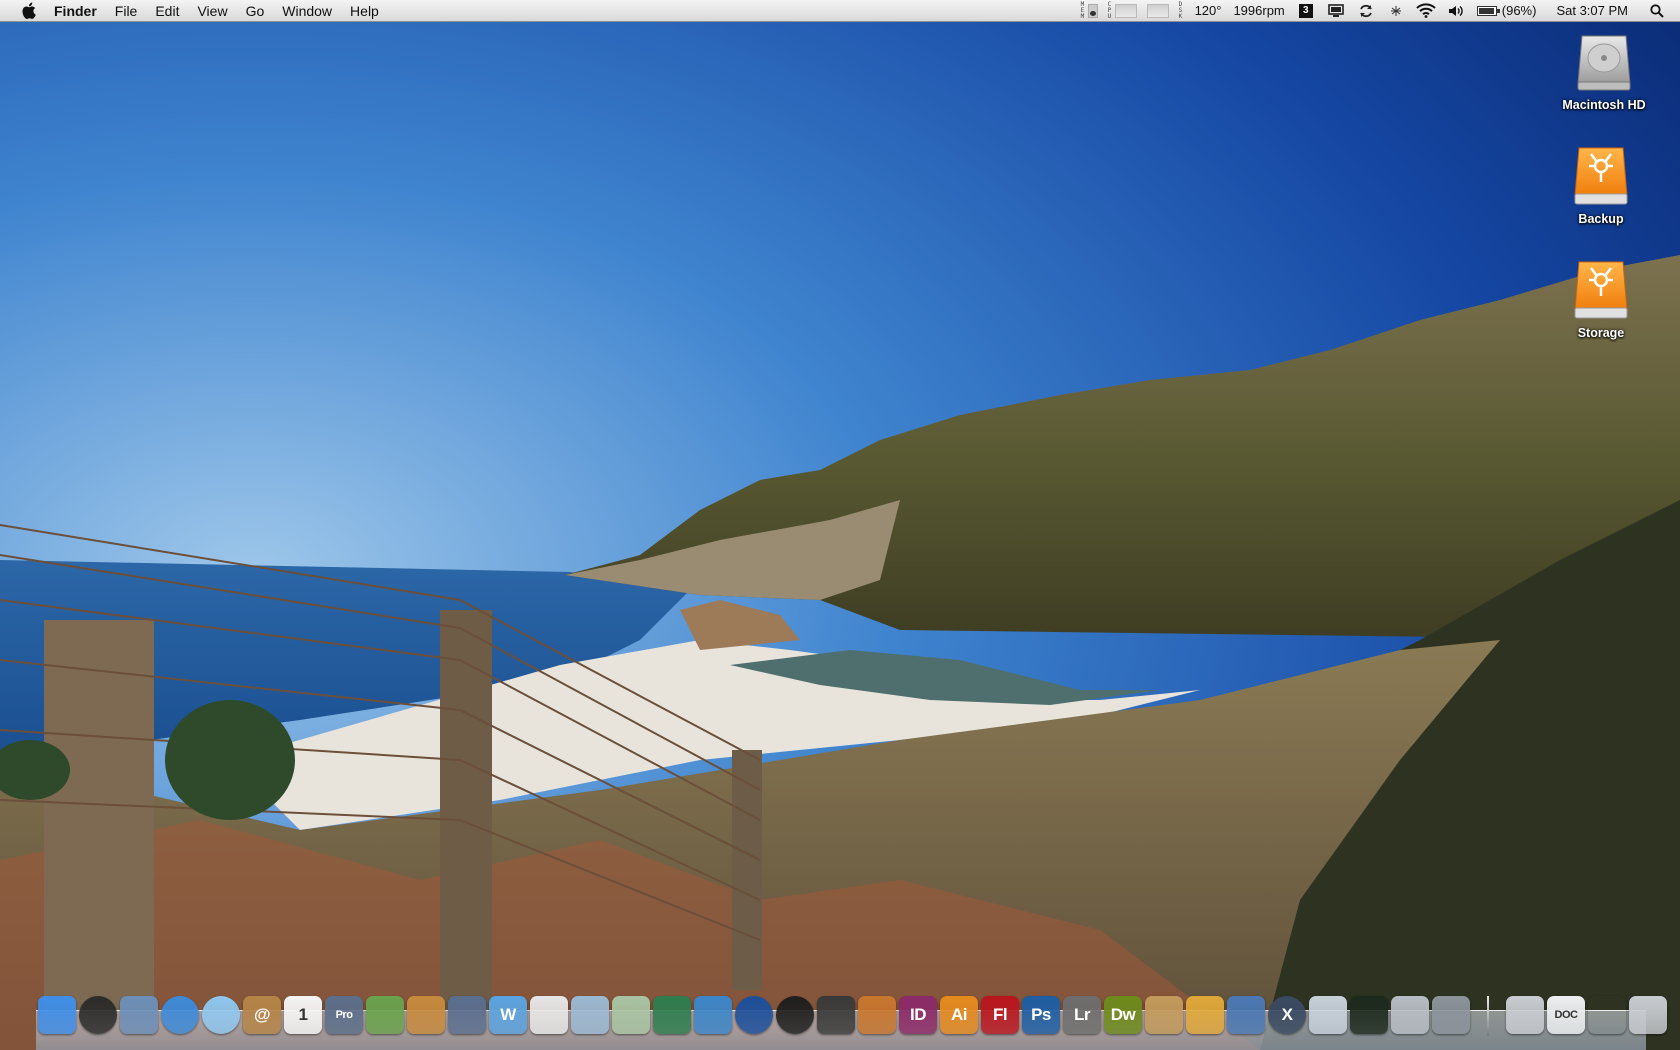 Image resolution: width=1680 pixels, height=1050 pixels. Describe the element at coordinates (139, 1015) in the screenshot. I see `mail-icon` at that location.